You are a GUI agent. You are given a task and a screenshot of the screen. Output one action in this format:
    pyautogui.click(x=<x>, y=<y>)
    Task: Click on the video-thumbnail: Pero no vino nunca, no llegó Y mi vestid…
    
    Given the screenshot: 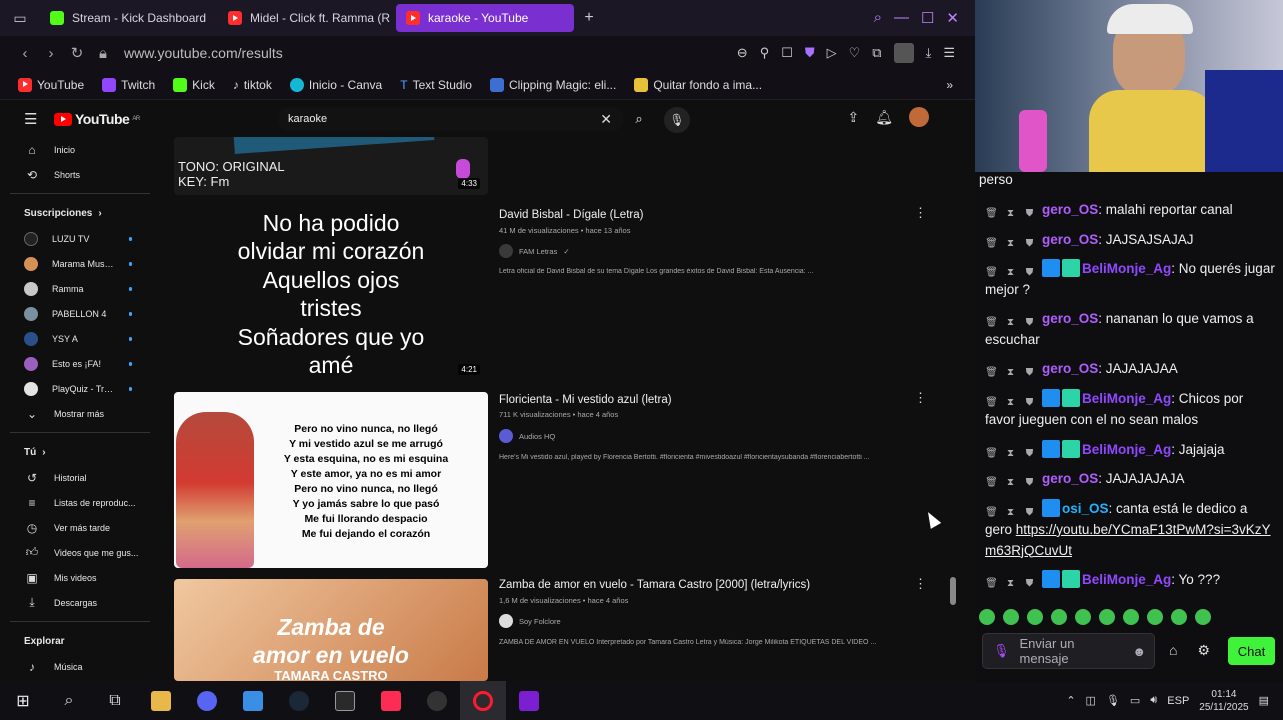 What is the action you would take?
    pyautogui.click(x=331, y=480)
    